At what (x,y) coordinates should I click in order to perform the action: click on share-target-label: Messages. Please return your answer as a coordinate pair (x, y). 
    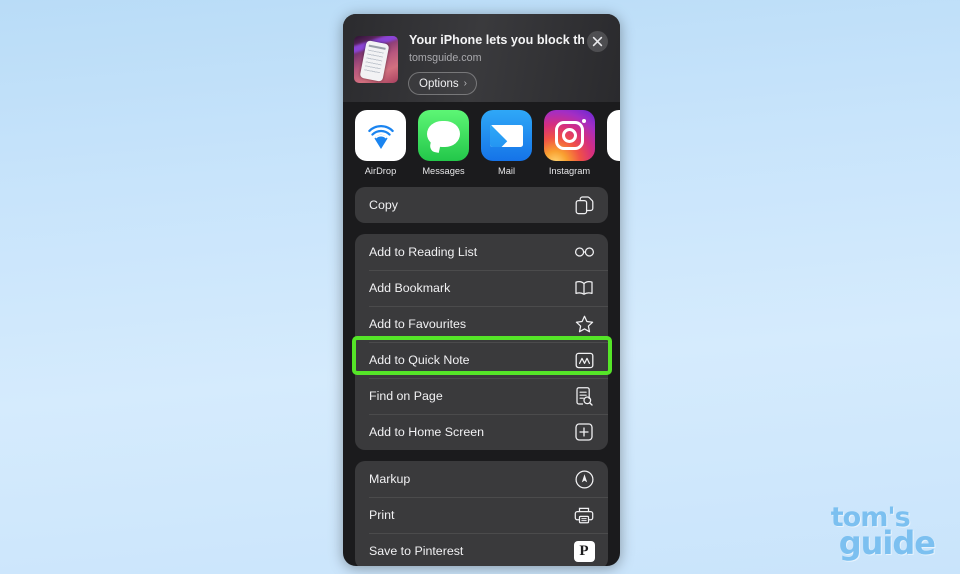
    Looking at the image, I should click on (443, 171).